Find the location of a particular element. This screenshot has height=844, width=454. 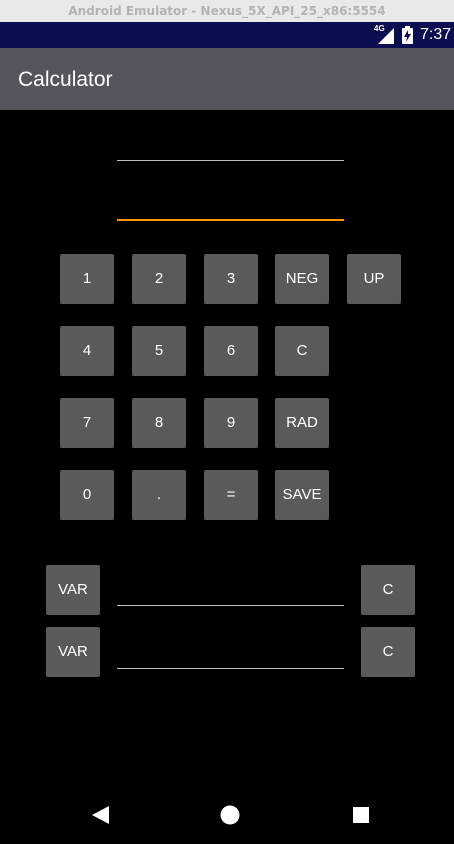

app-title: Calculator is located at coordinates (65, 79).